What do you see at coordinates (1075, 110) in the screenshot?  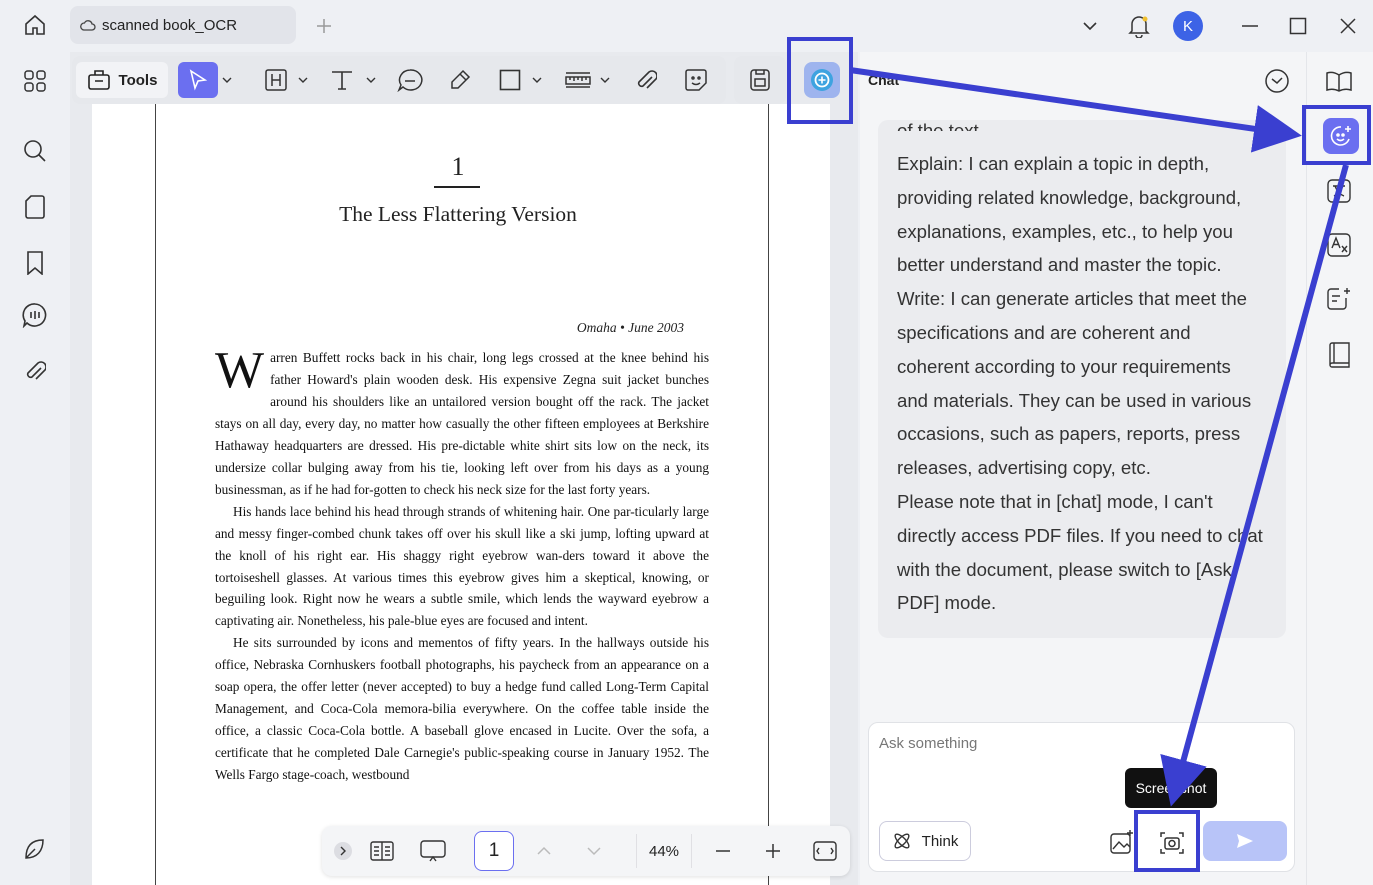 I see `arrow-to-ai-chat` at bounding box center [1075, 110].